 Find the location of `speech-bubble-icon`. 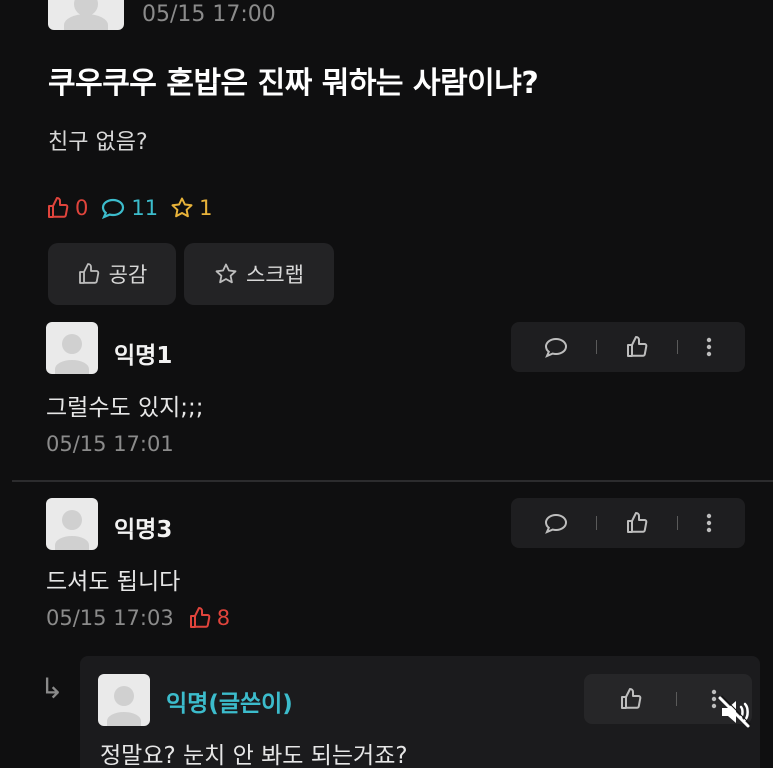

speech-bubble-icon is located at coordinates (113, 209).